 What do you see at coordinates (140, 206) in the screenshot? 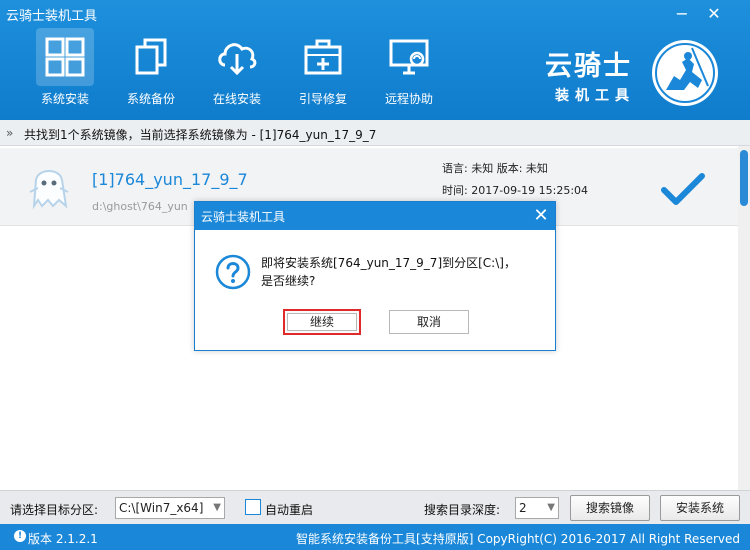
I see `image-path: d:\ghost\764_yun` at bounding box center [140, 206].